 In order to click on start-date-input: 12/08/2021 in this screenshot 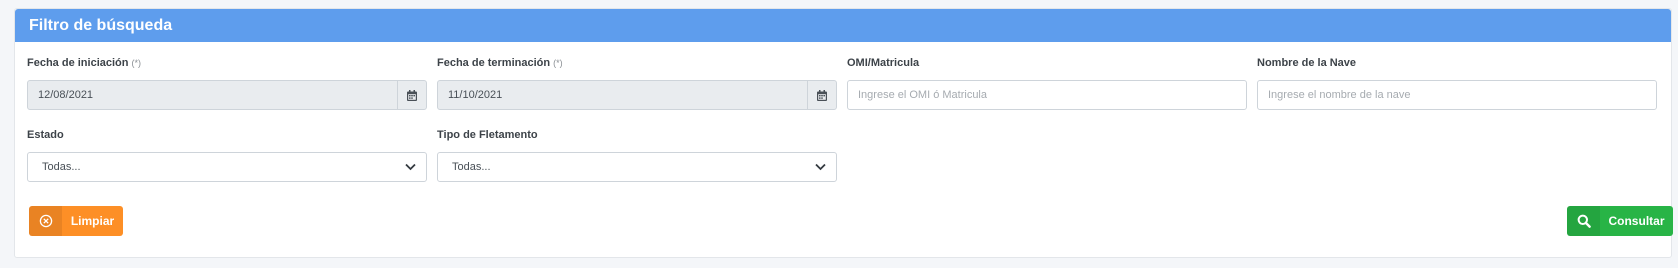, I will do `click(212, 95)`.